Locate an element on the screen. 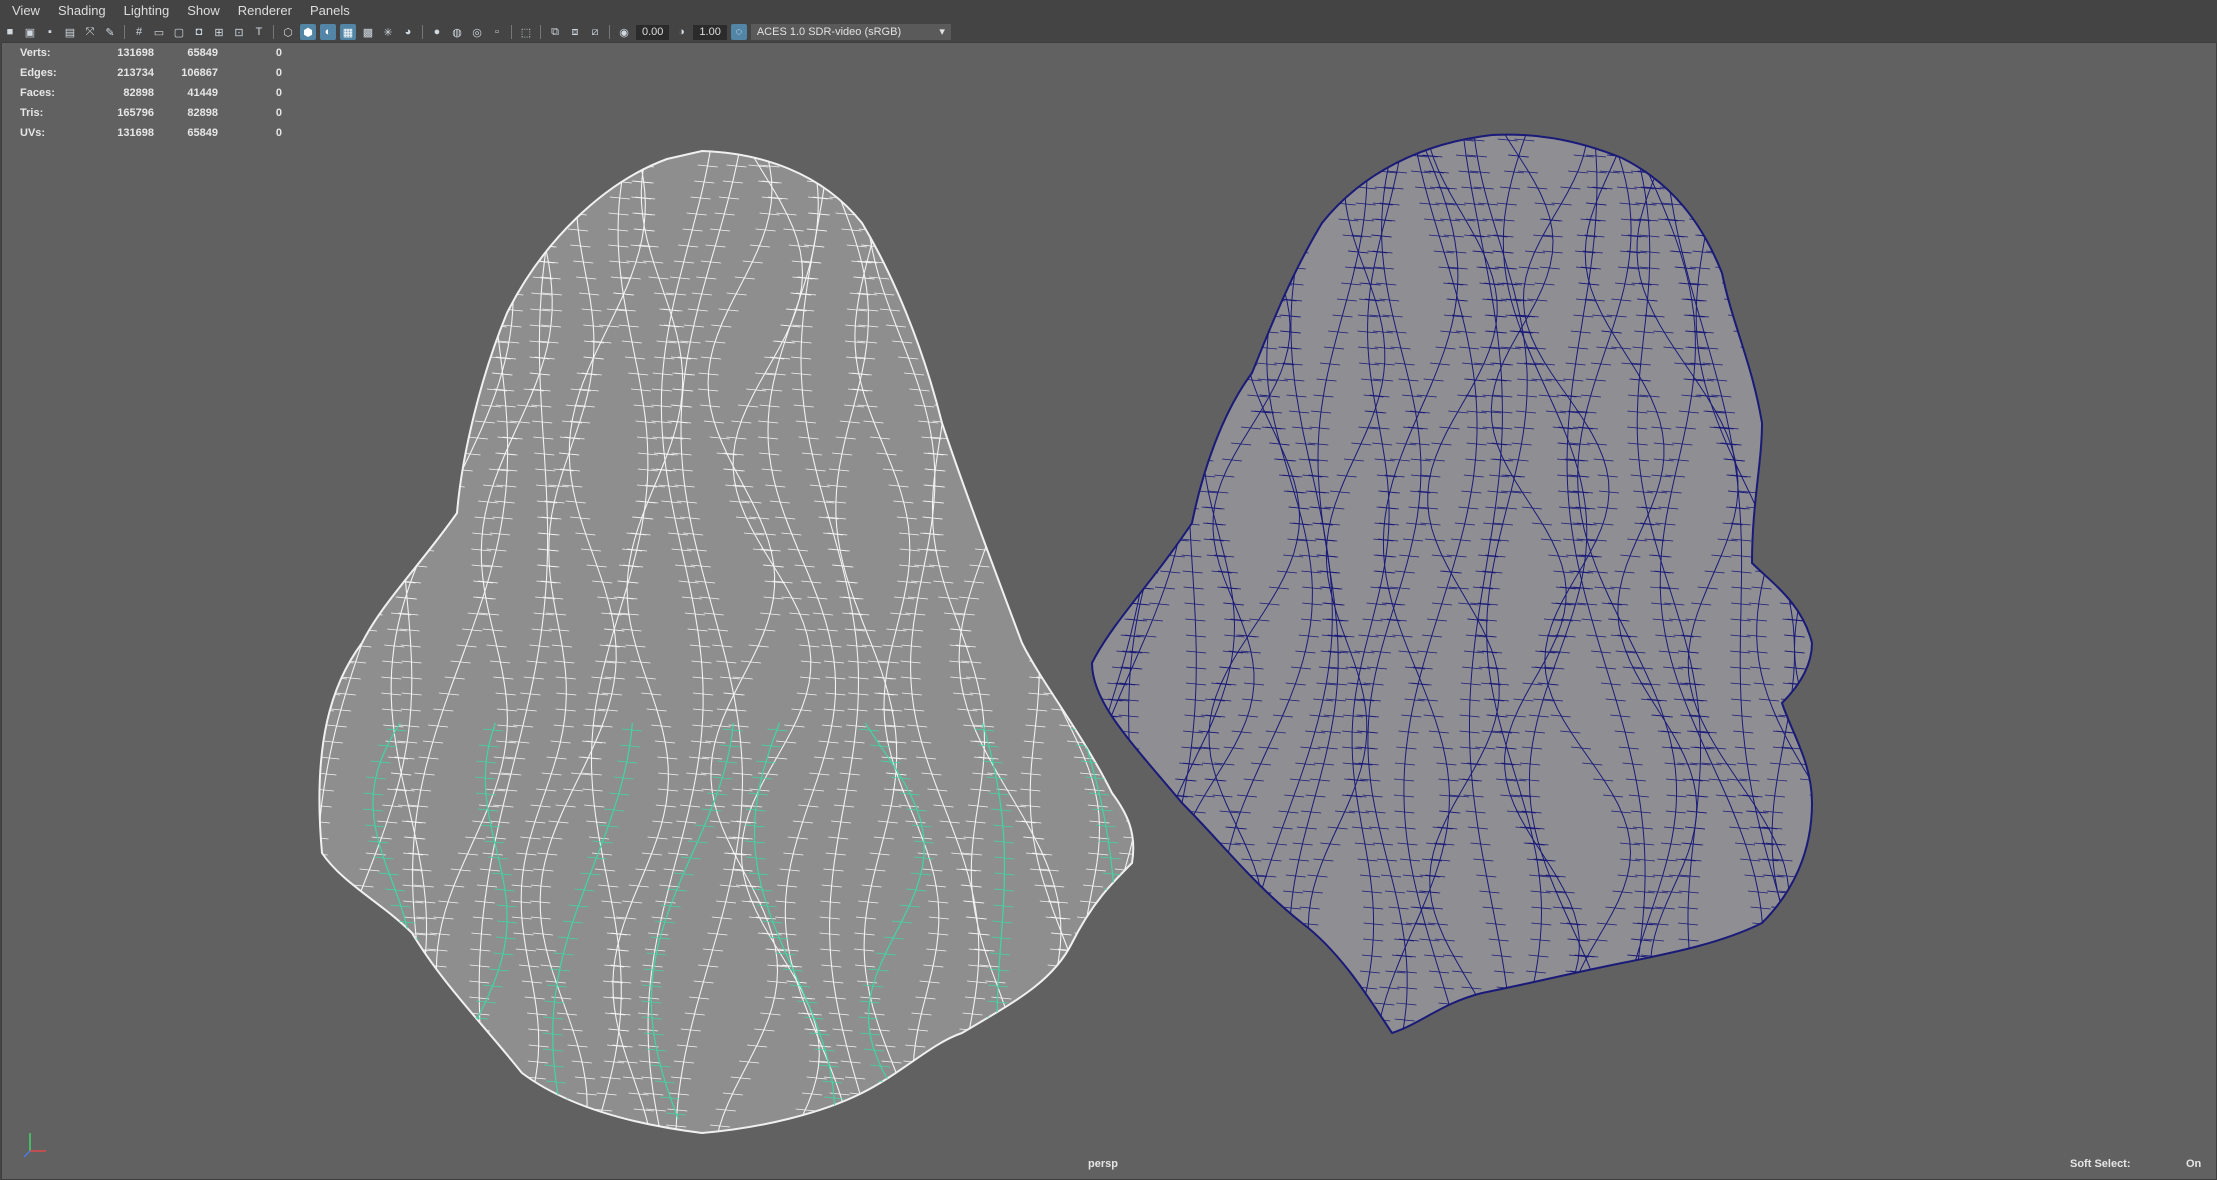  view-transform-dropdown: ACES 1.0 SDR-video (sRGB) ▾ is located at coordinates (850, 32).